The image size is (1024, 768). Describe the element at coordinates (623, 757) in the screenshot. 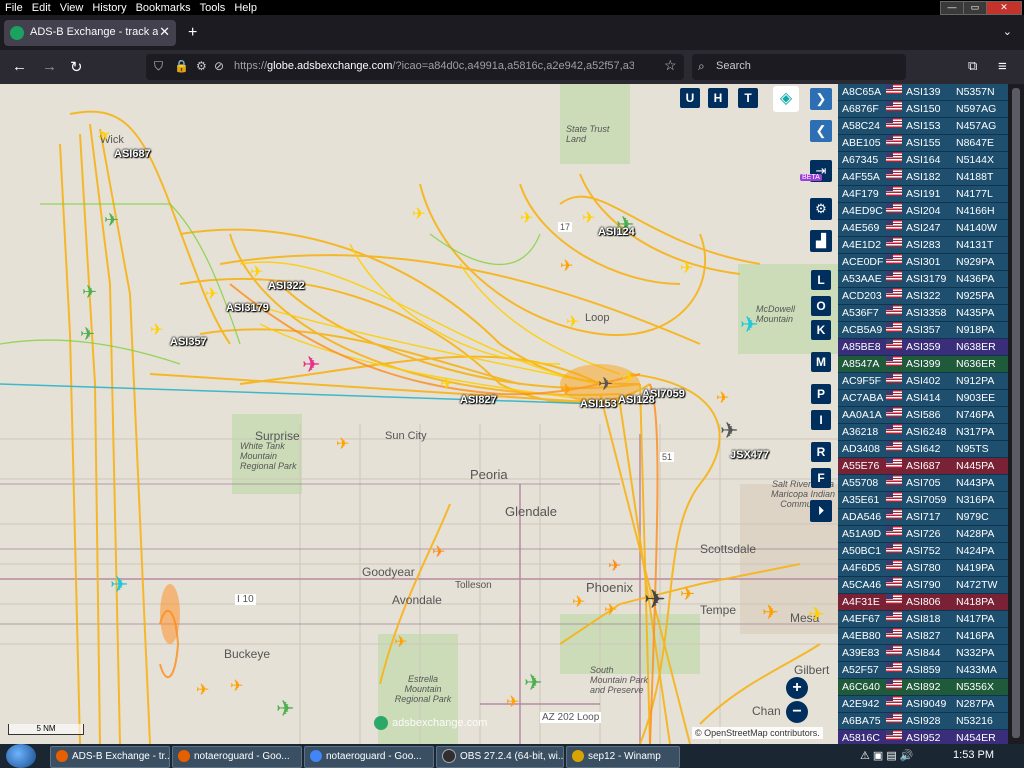

I see `taskbar-item: sep12 - Winamp` at that location.